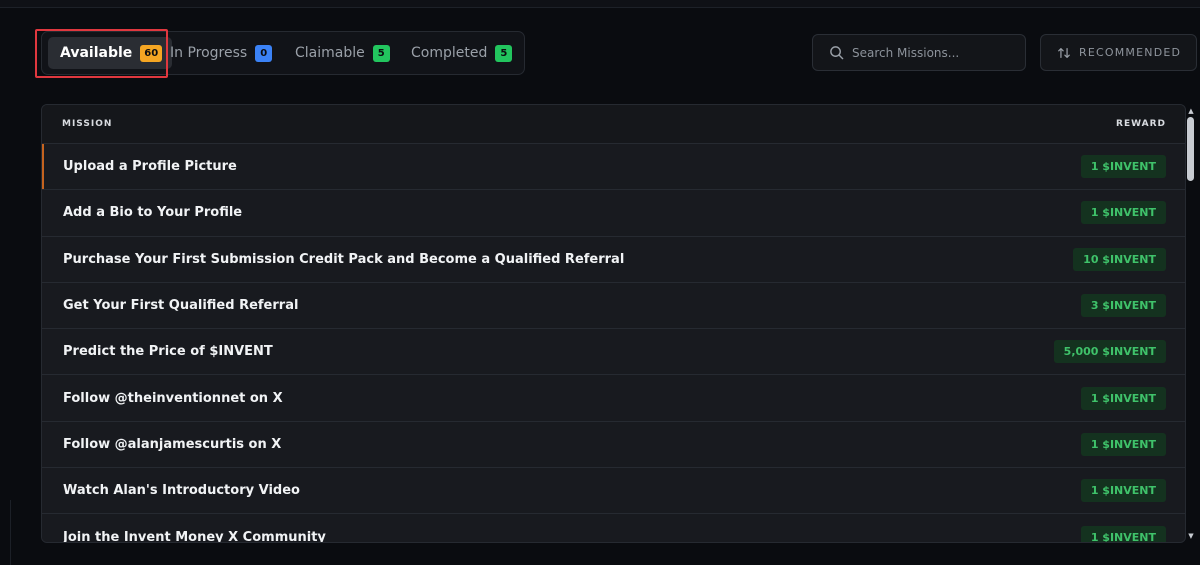 Image resolution: width=1200 pixels, height=565 pixels. I want to click on mission-title: Upload a Profile Picture, so click(150, 167).